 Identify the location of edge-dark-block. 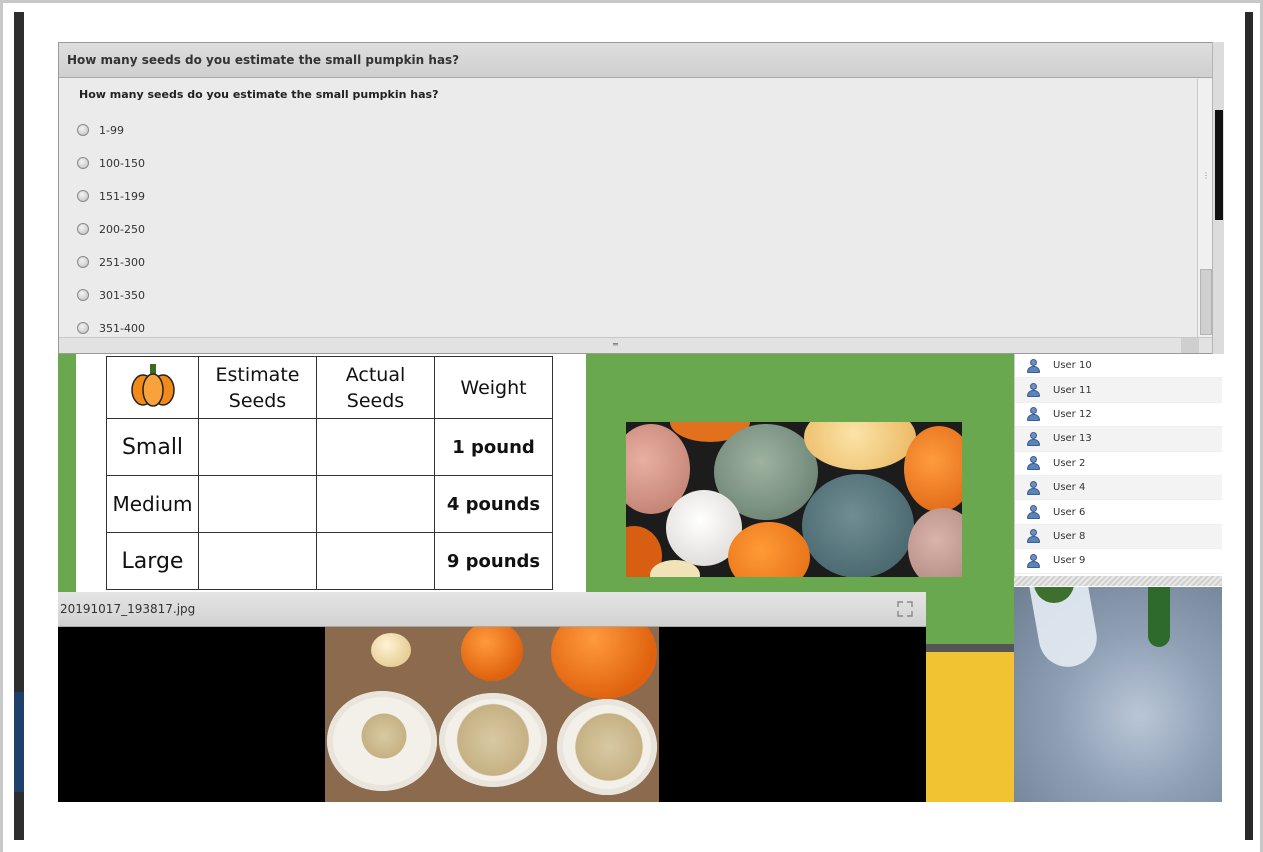
(1219, 165).